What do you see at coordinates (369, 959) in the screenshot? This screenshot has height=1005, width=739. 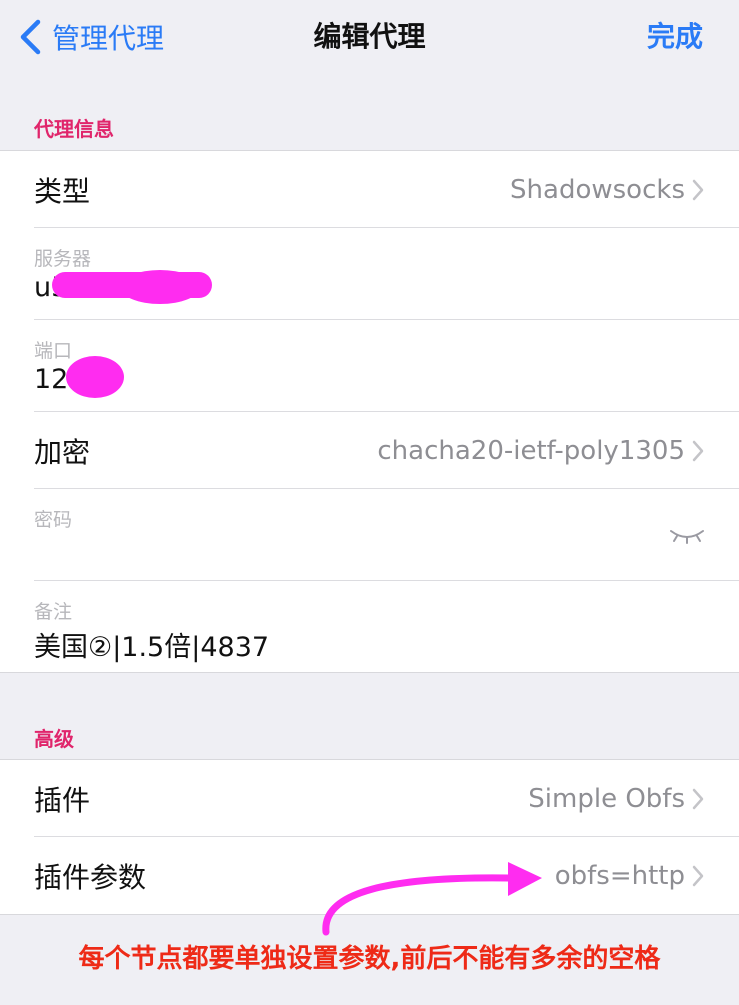 I see `annotation-text: 每个节点都要单独设置参数,前后不能有多余的空格` at bounding box center [369, 959].